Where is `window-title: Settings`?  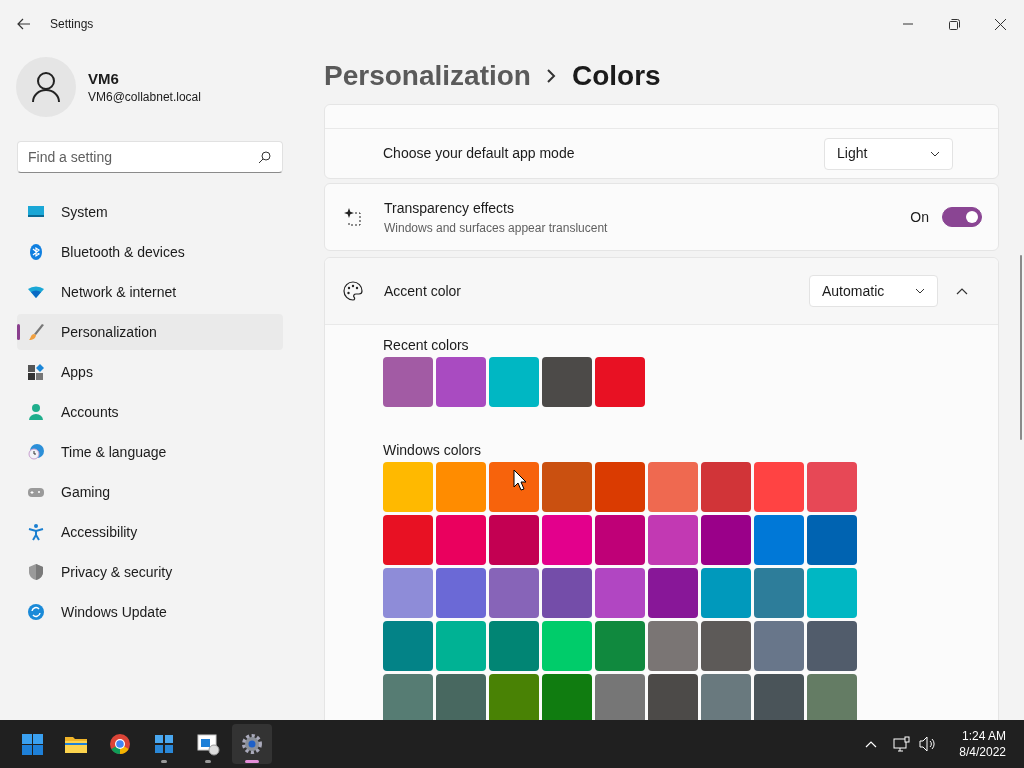
window-title: Settings is located at coordinates (72, 24).